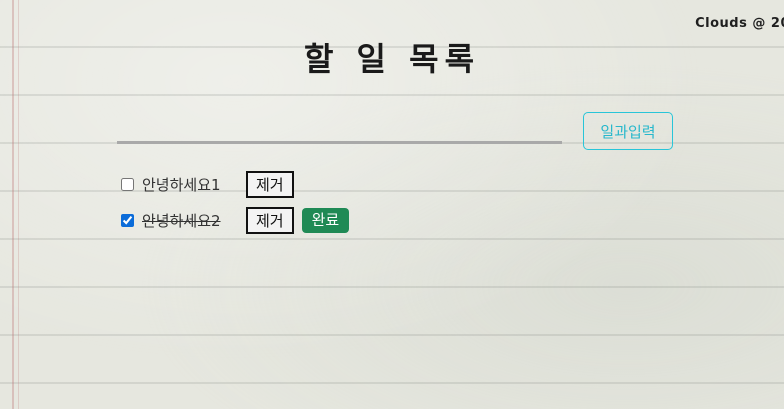 The width and height of the screenshot is (784, 409). Describe the element at coordinates (235, 184) in the screenshot. I see `todo-item: 안녕하세요1 제거` at that location.